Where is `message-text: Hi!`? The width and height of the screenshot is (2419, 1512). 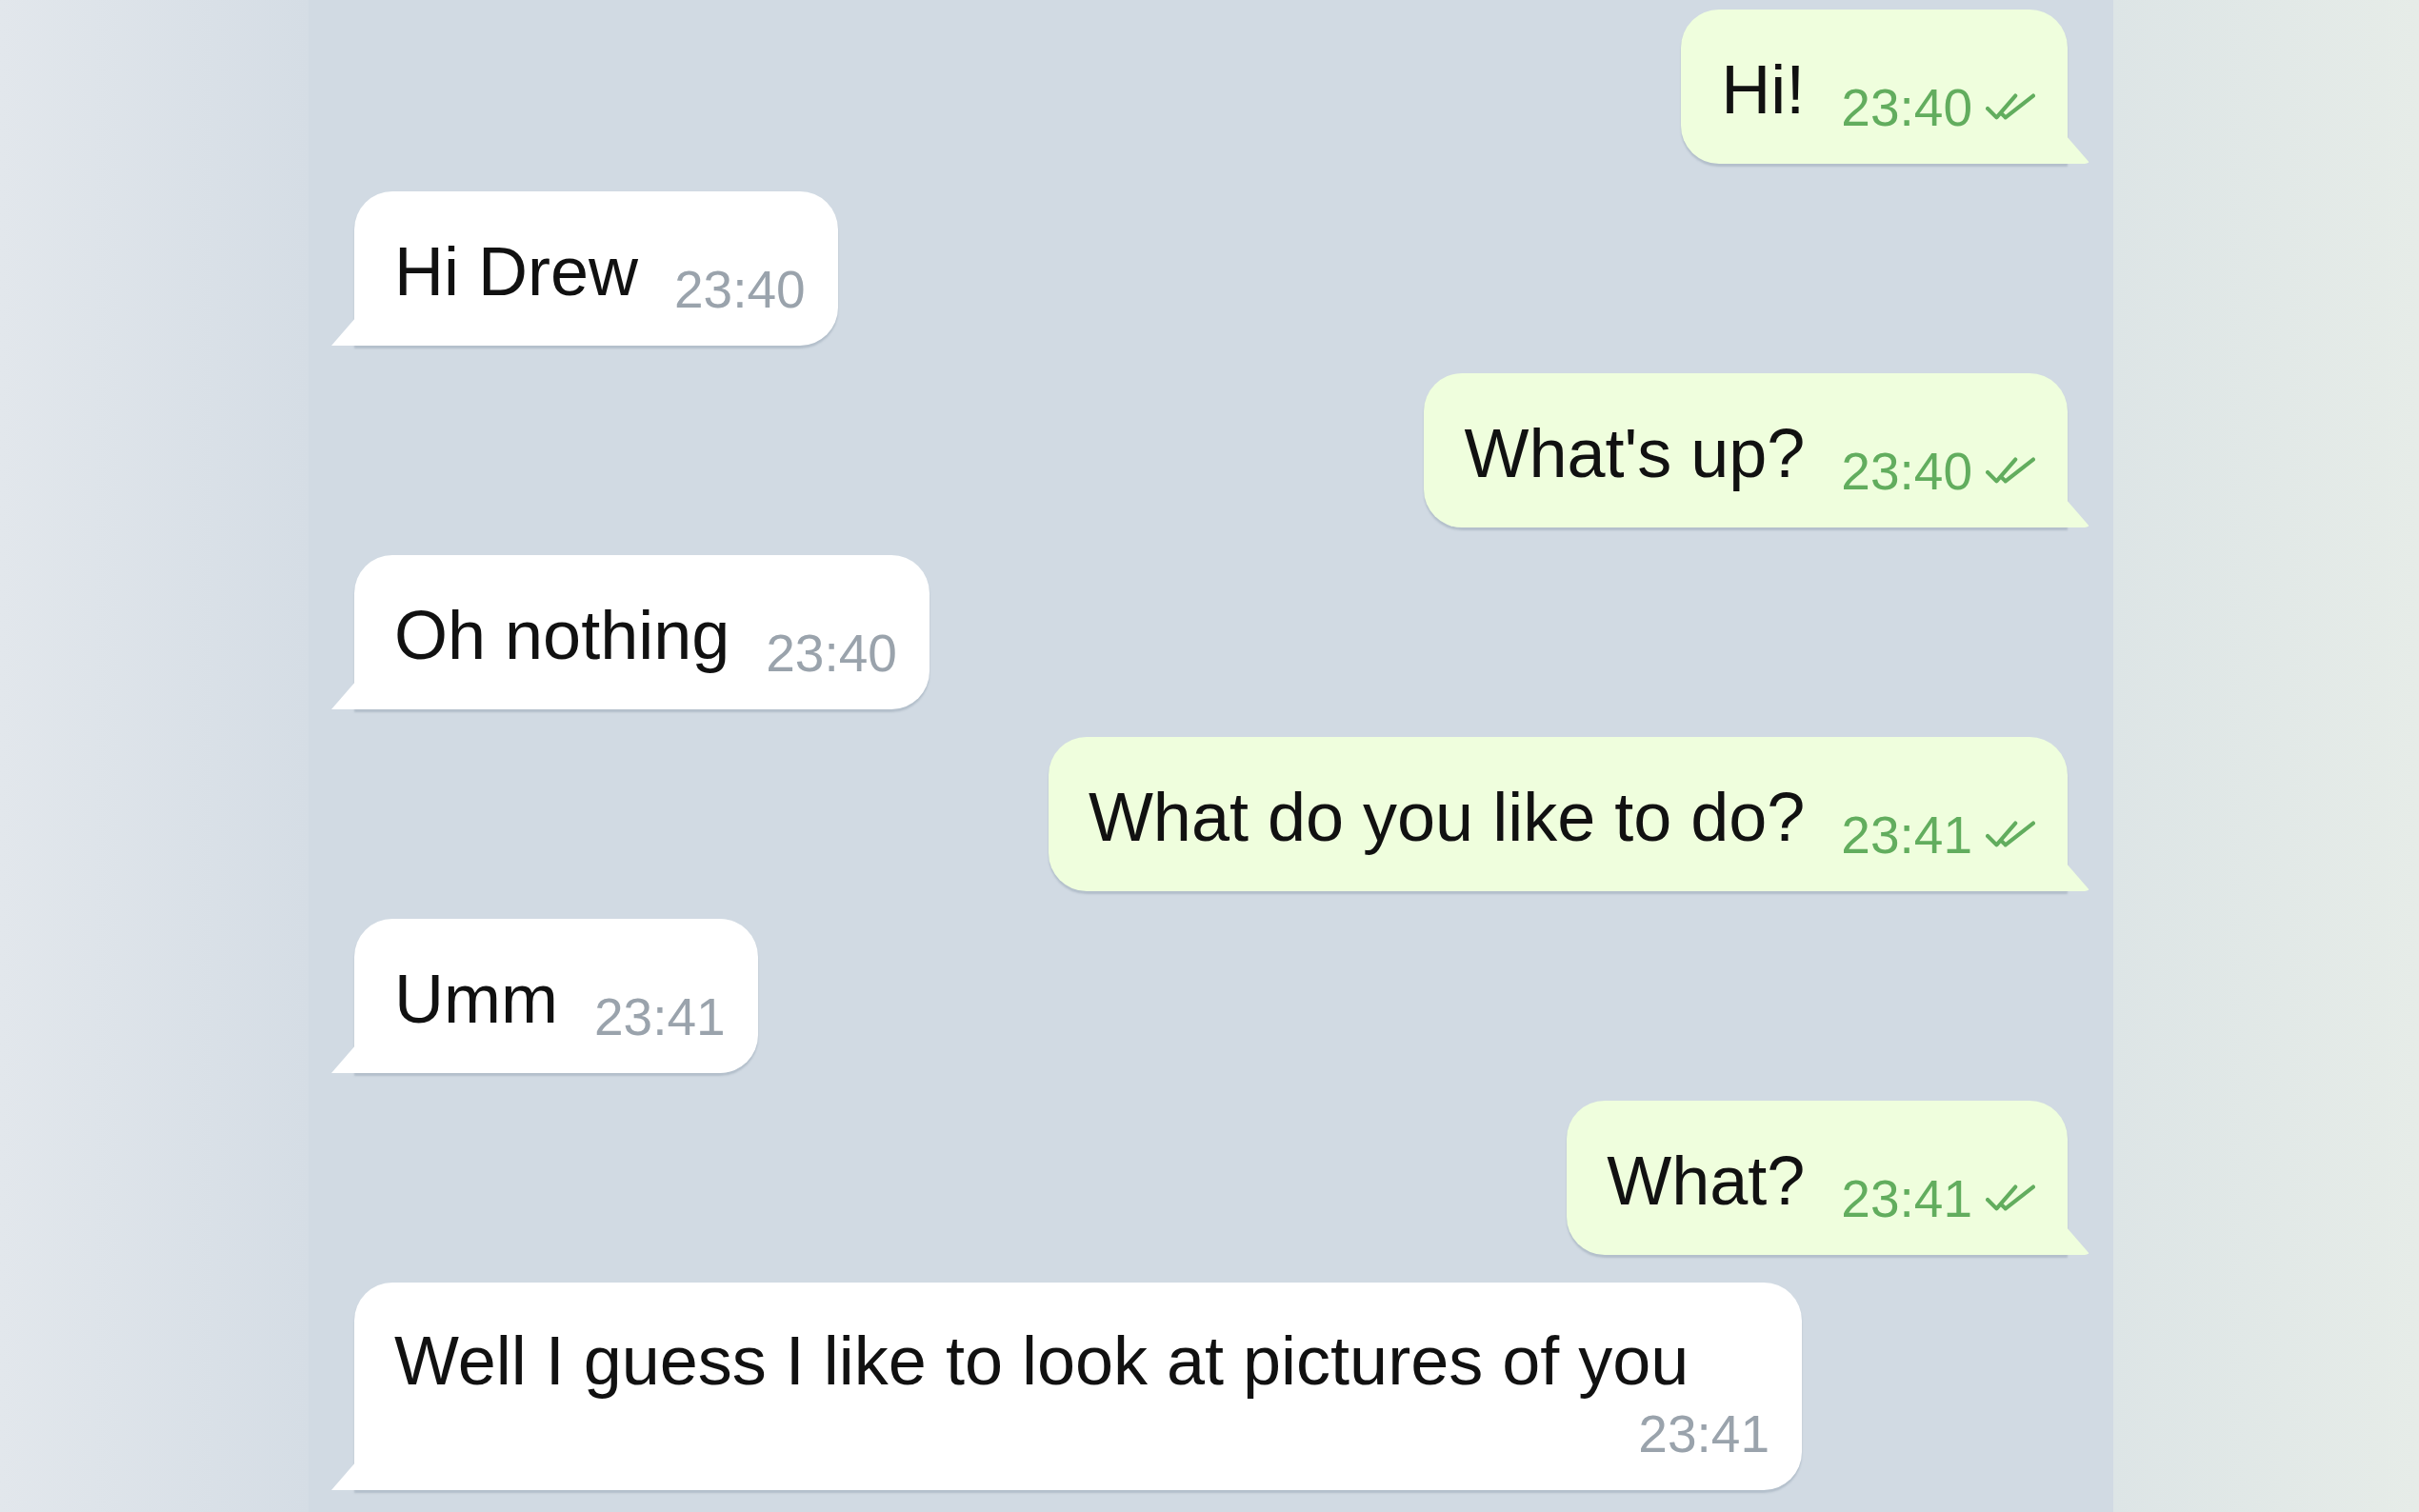
message-text: Hi! is located at coordinates (1763, 89).